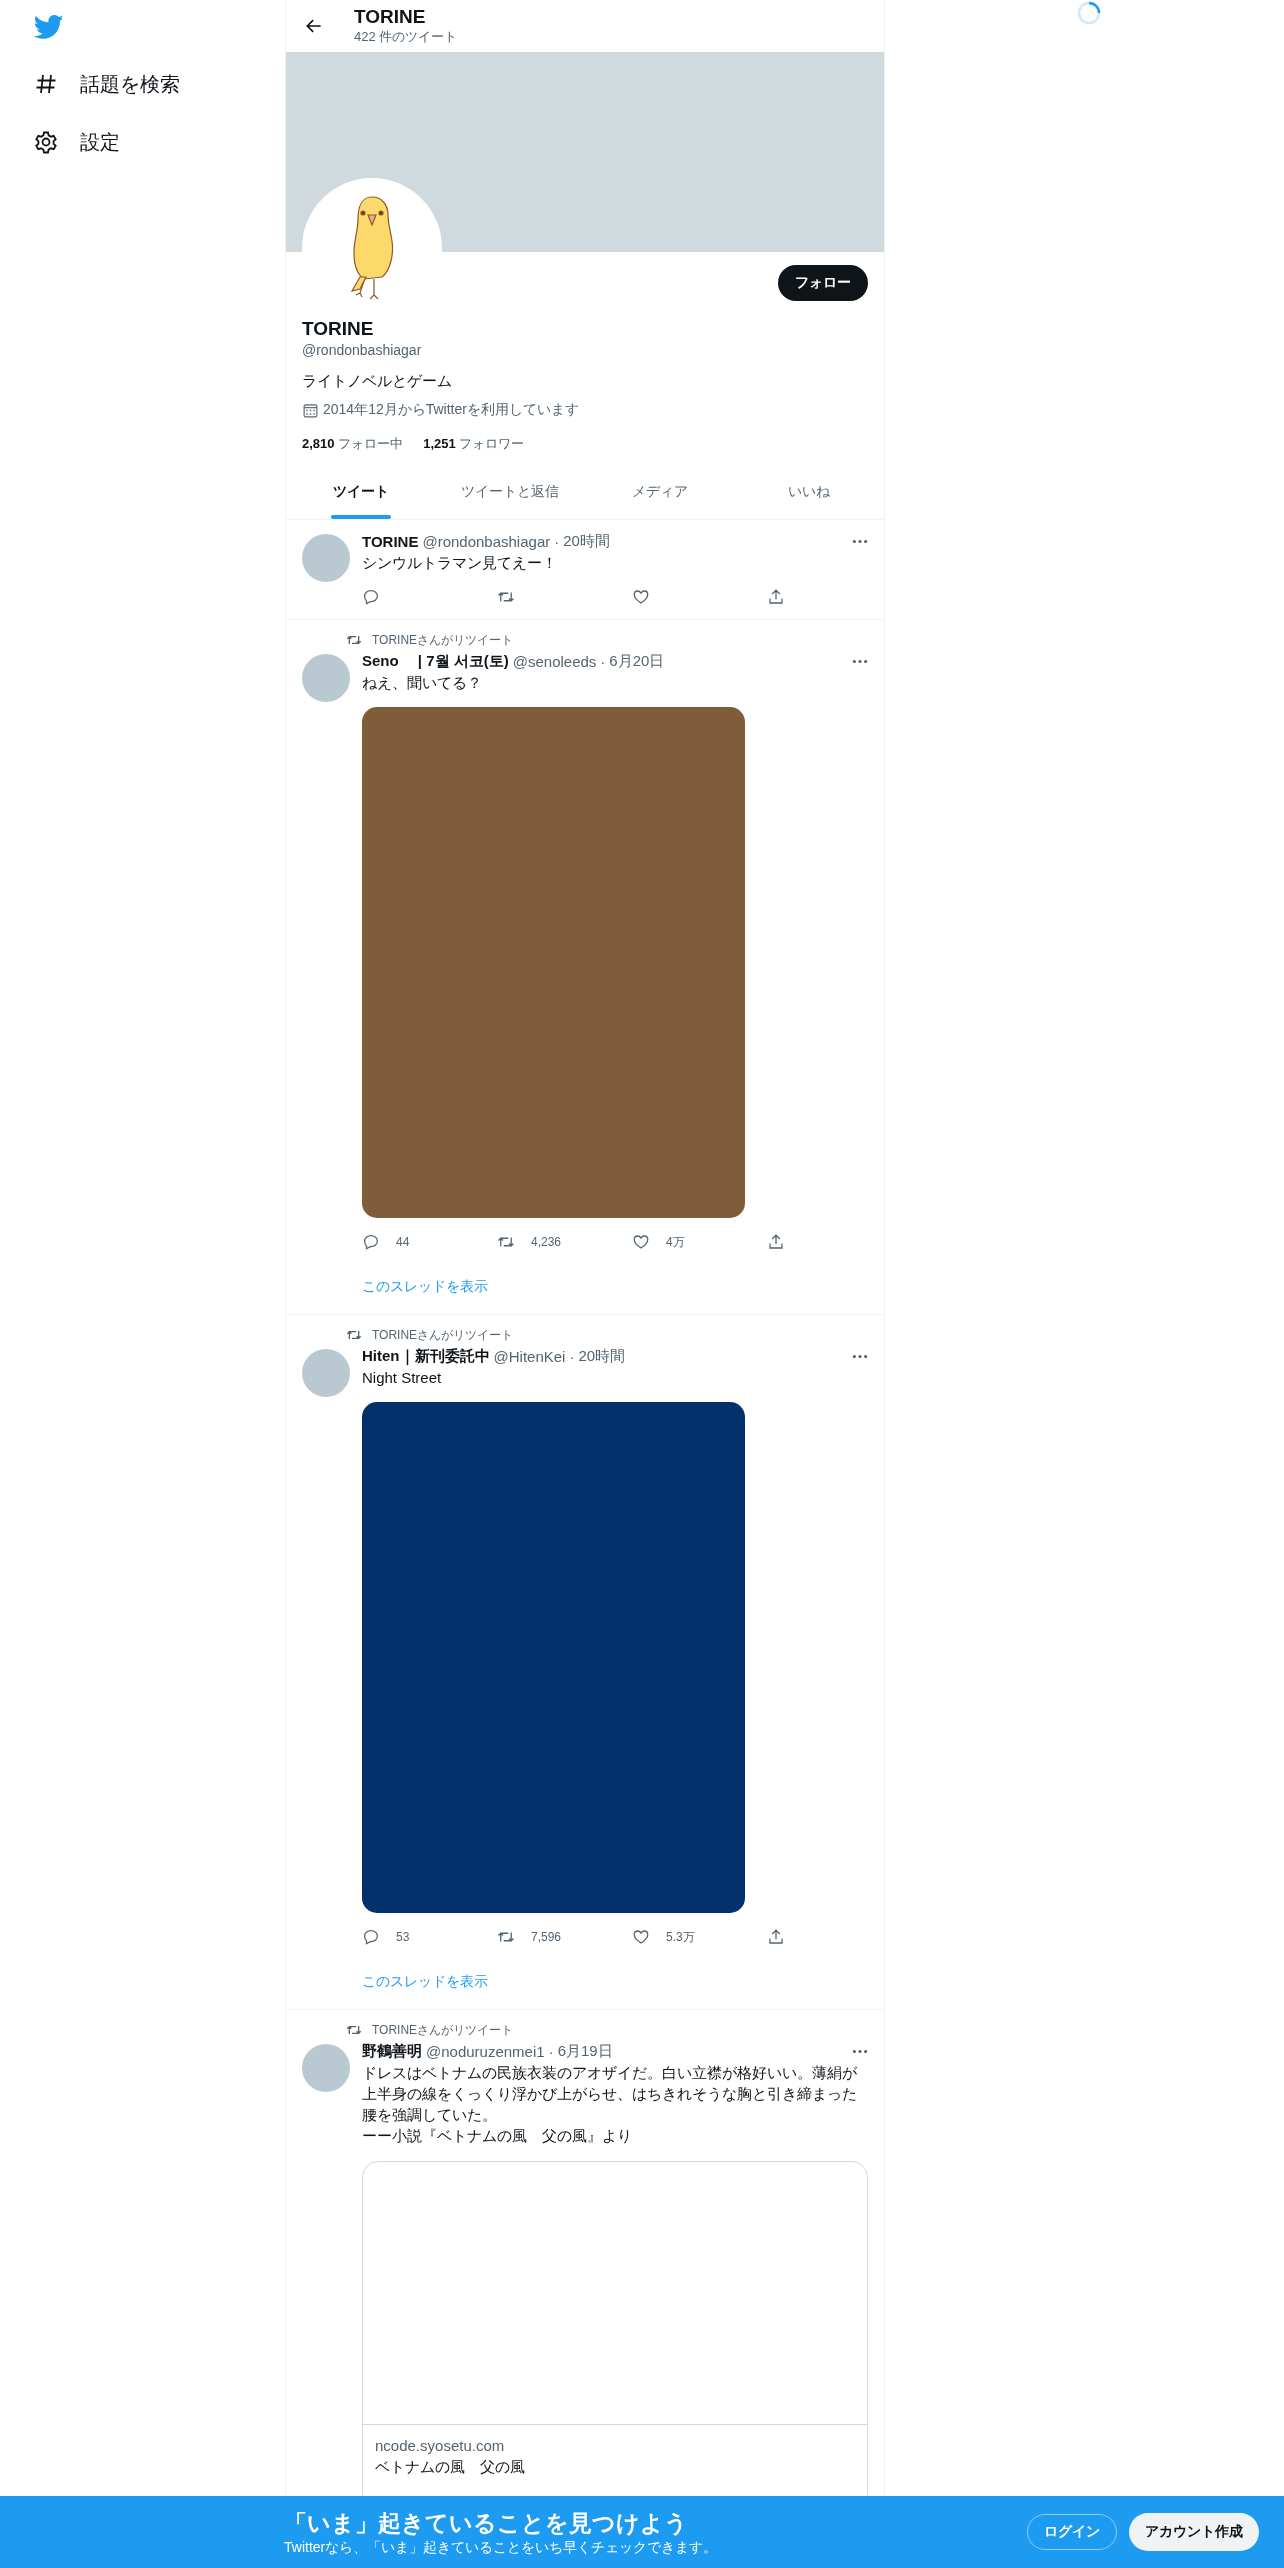  What do you see at coordinates (361, 492) in the screenshot?
I see `profile-tab: ツイート` at bounding box center [361, 492].